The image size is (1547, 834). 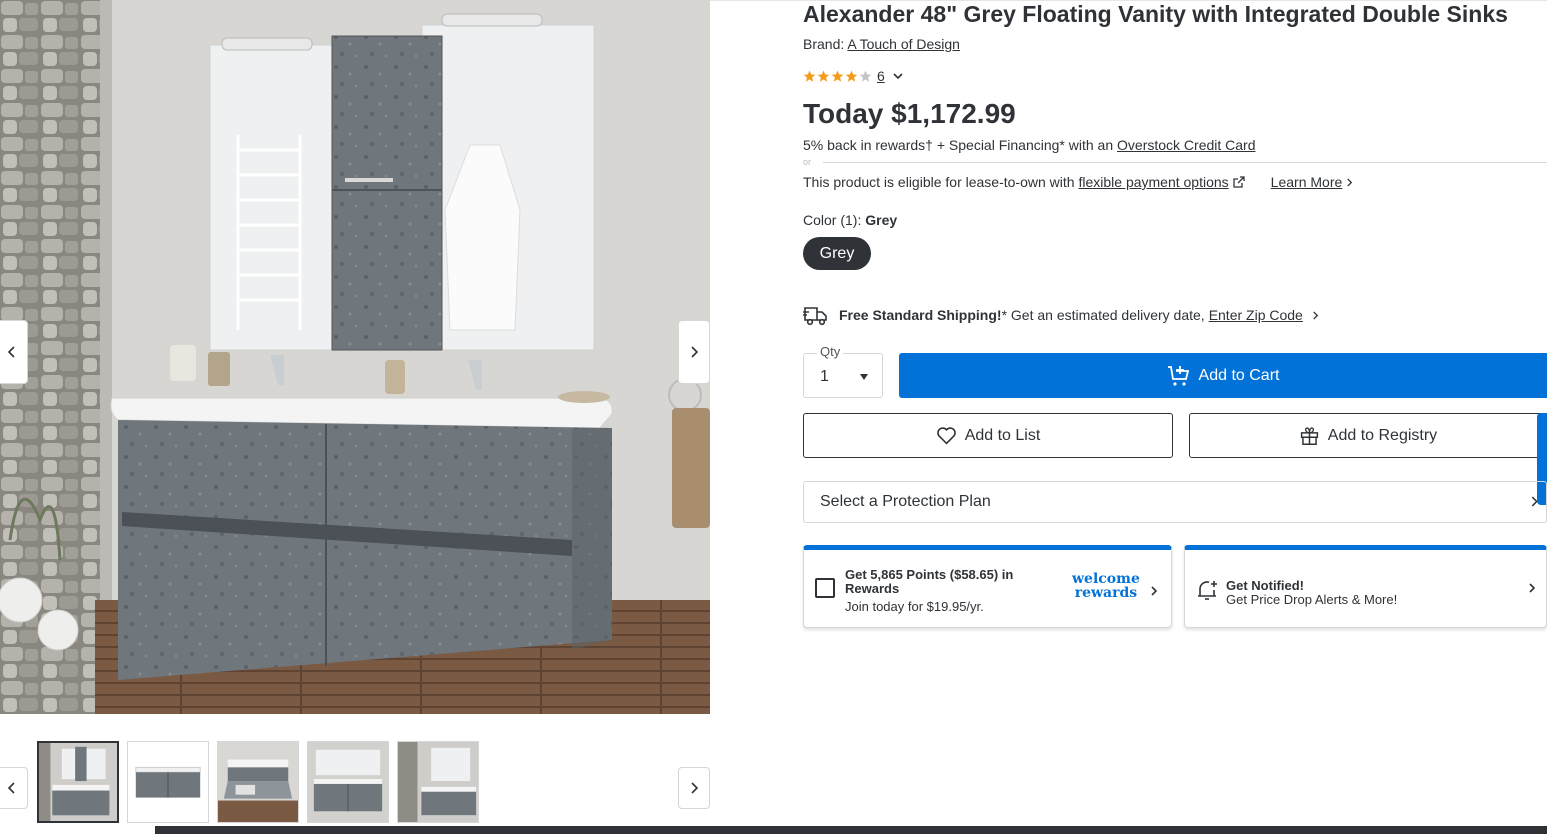 What do you see at coordinates (1175, 502) in the screenshot?
I see `protection-plan-select: Select a Protection Plan` at bounding box center [1175, 502].